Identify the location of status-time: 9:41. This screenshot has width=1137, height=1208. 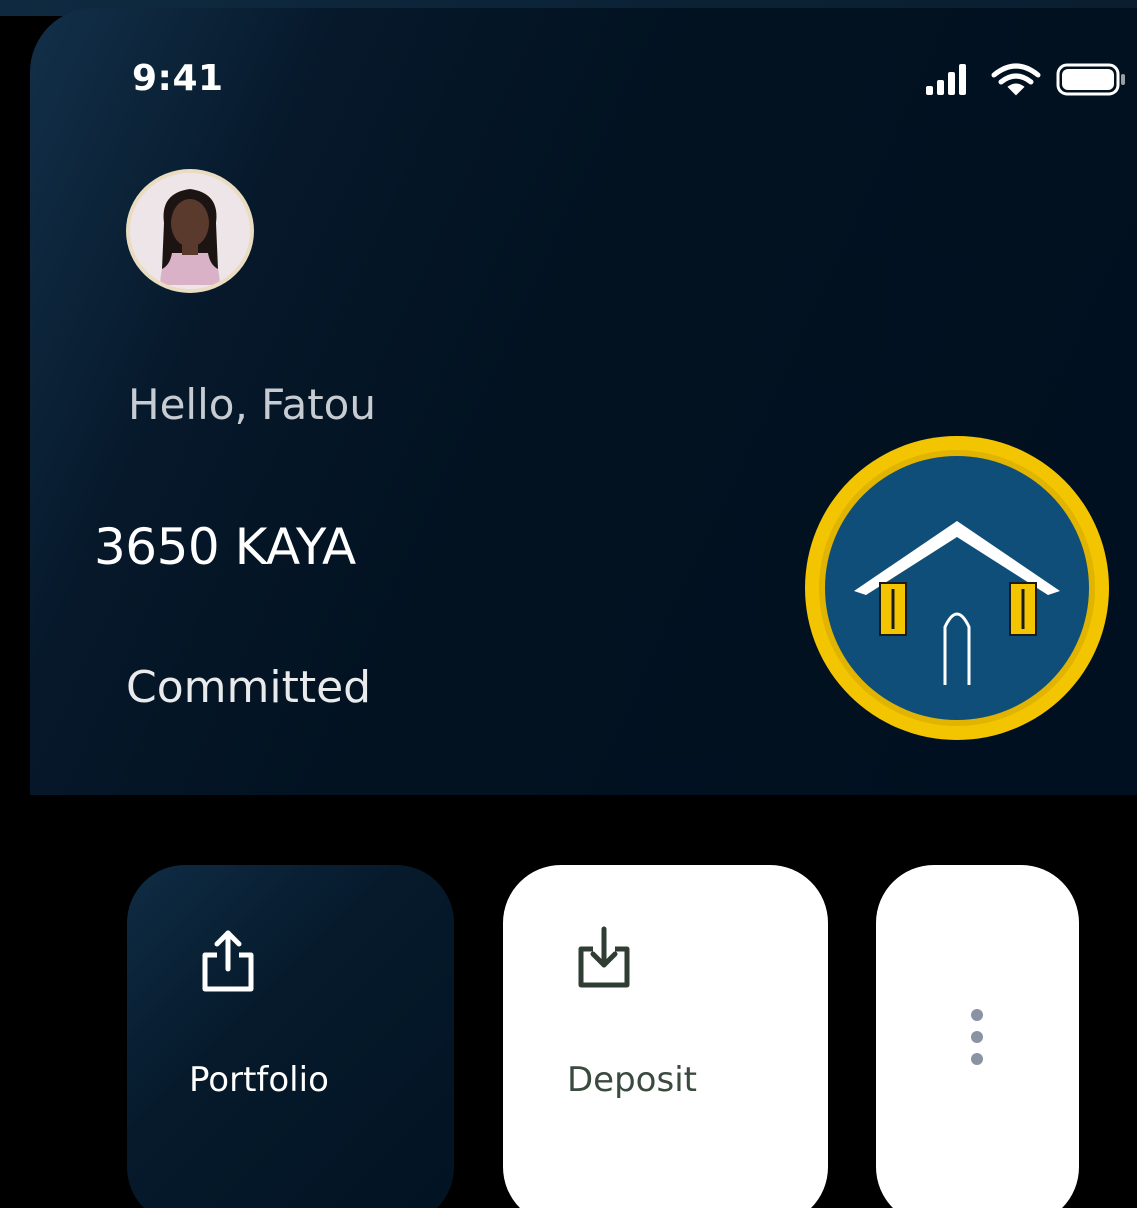
(178, 78).